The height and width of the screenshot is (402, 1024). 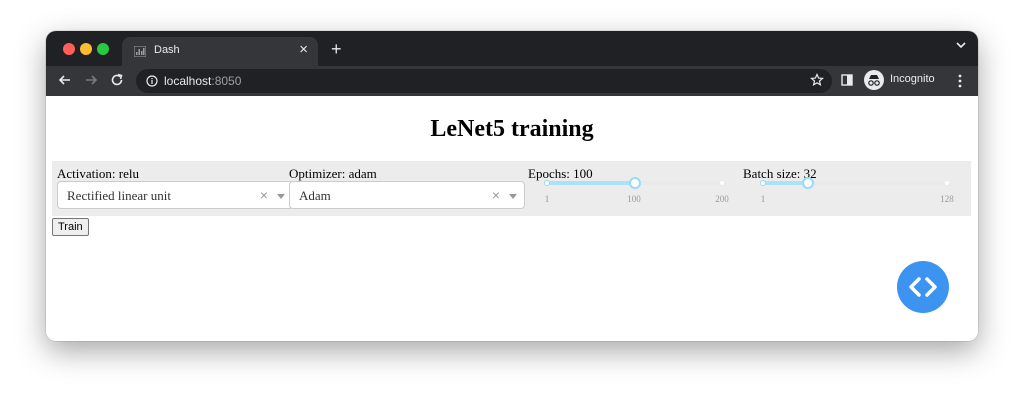 I want to click on activation-dropdown: Rectified linear unit ×, so click(x=175, y=195).